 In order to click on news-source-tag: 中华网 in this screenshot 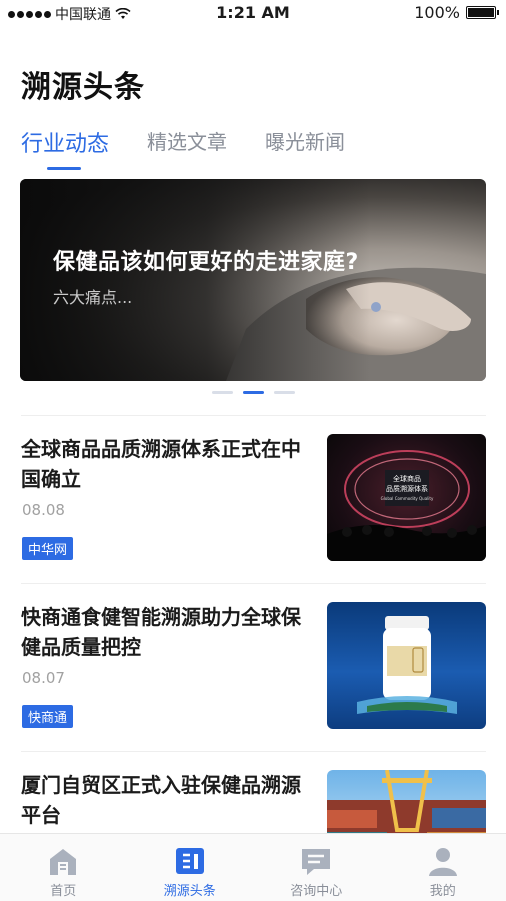, I will do `click(47, 548)`.